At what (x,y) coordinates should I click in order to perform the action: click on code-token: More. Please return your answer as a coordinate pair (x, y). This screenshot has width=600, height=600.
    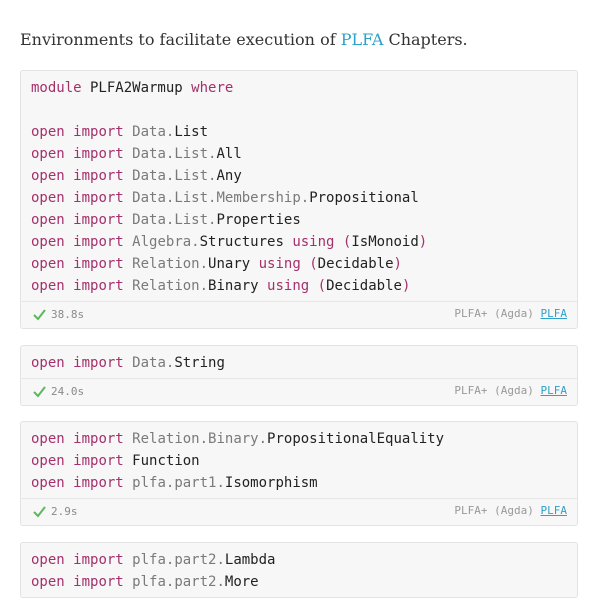
    Looking at the image, I should click on (241, 582).